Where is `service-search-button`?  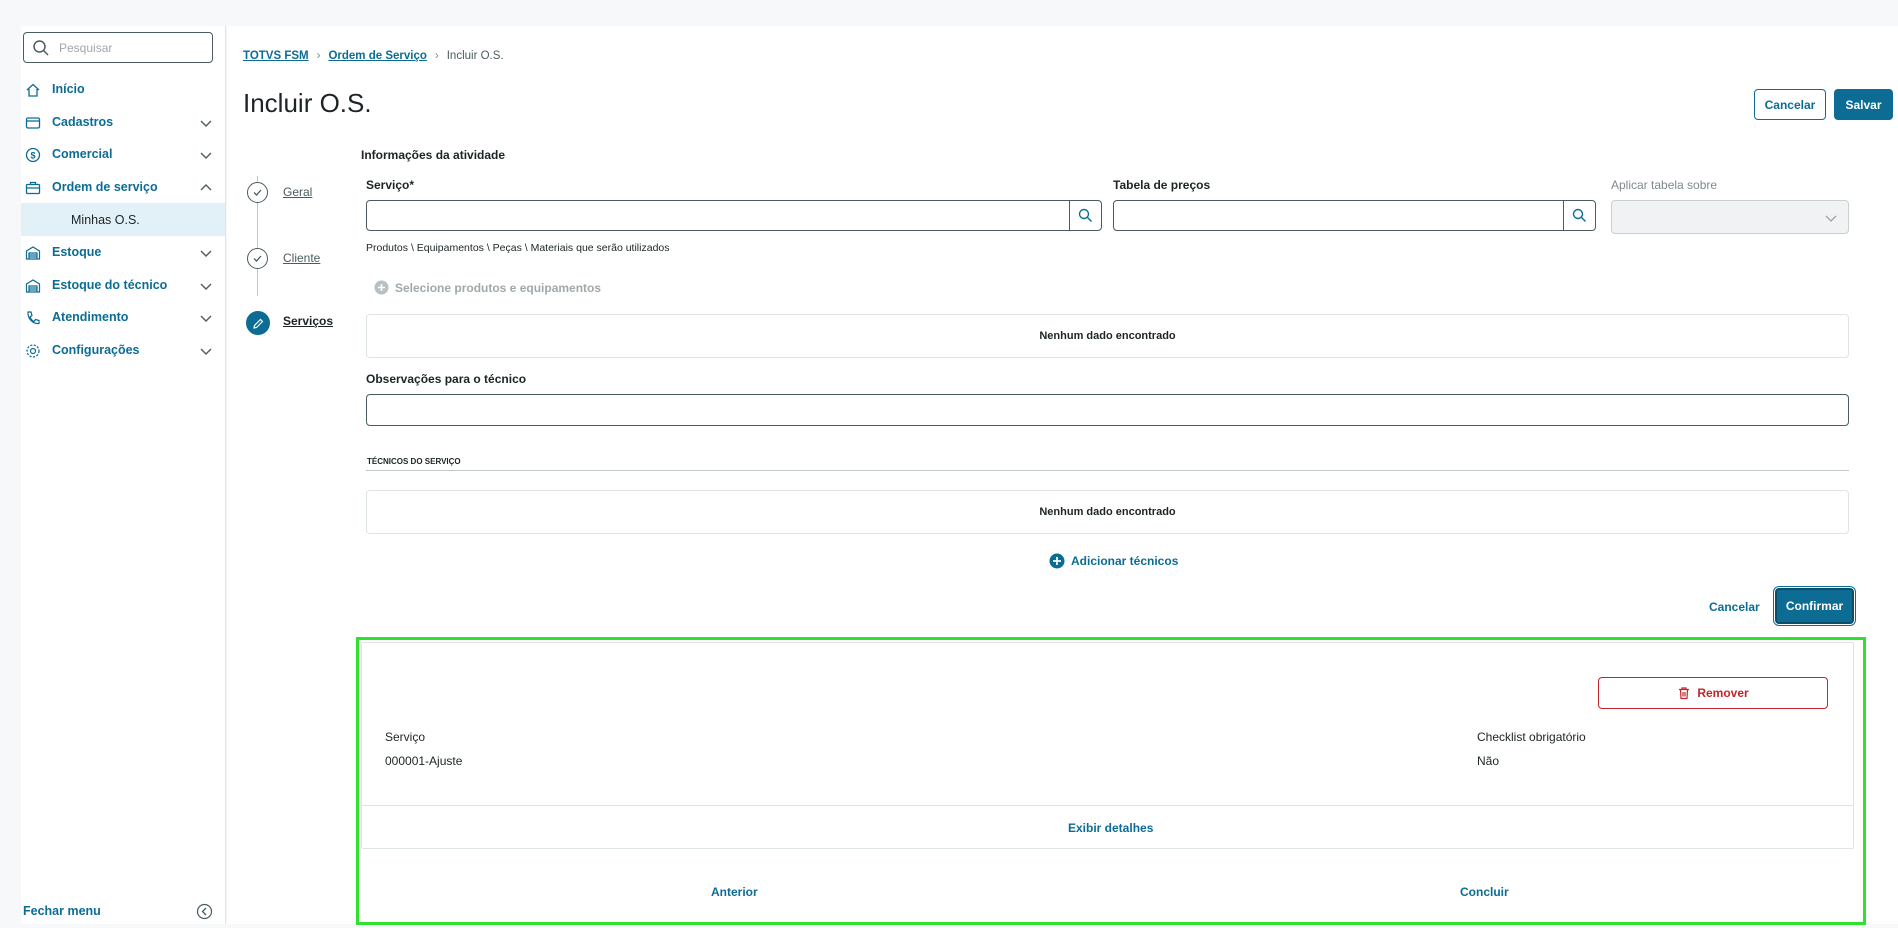 service-search-button is located at coordinates (1085, 215).